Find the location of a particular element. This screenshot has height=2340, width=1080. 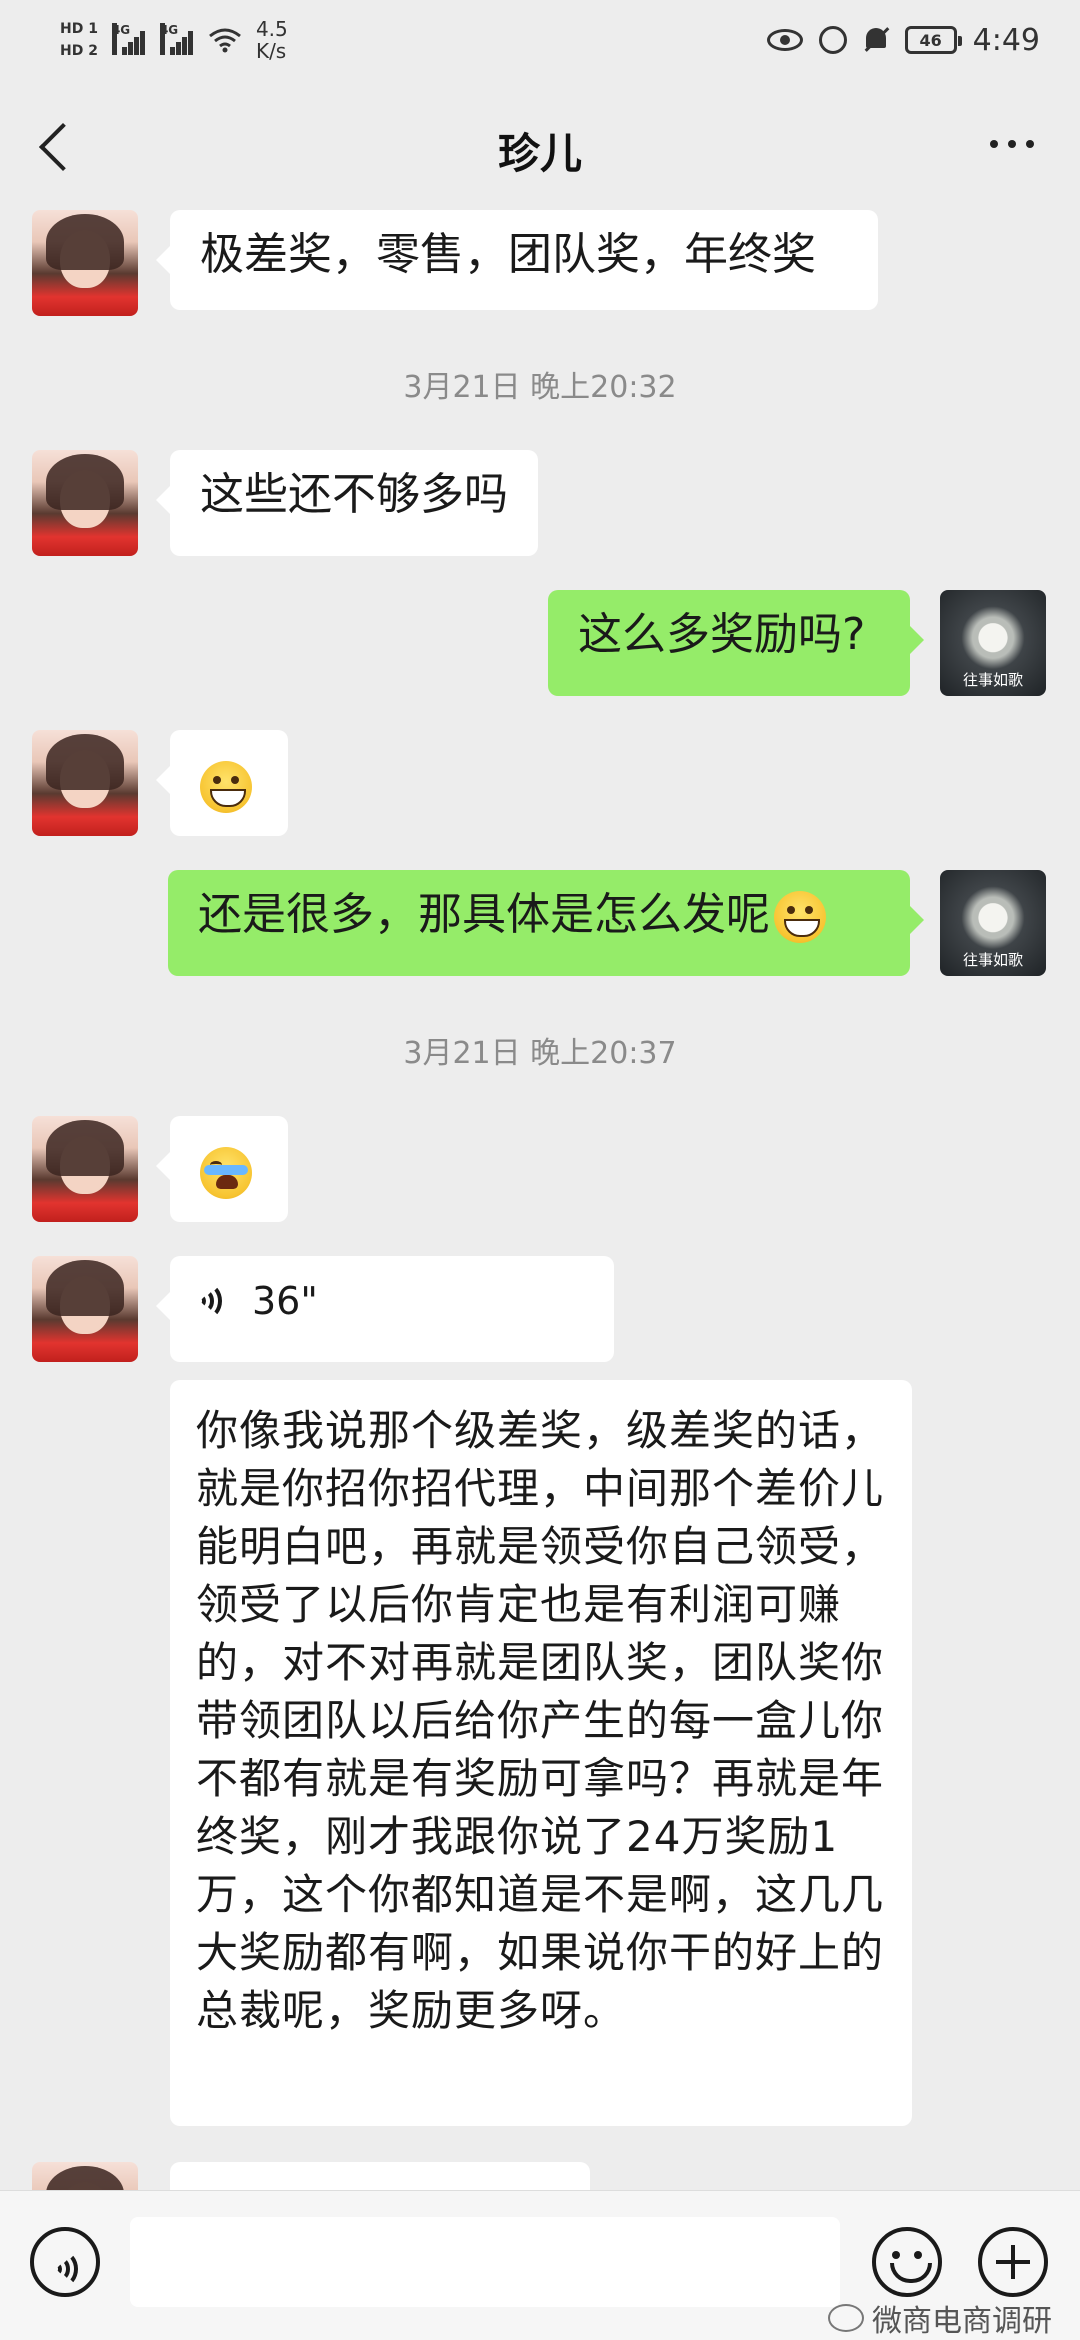

battery-icon: 46 is located at coordinates (933, 40).